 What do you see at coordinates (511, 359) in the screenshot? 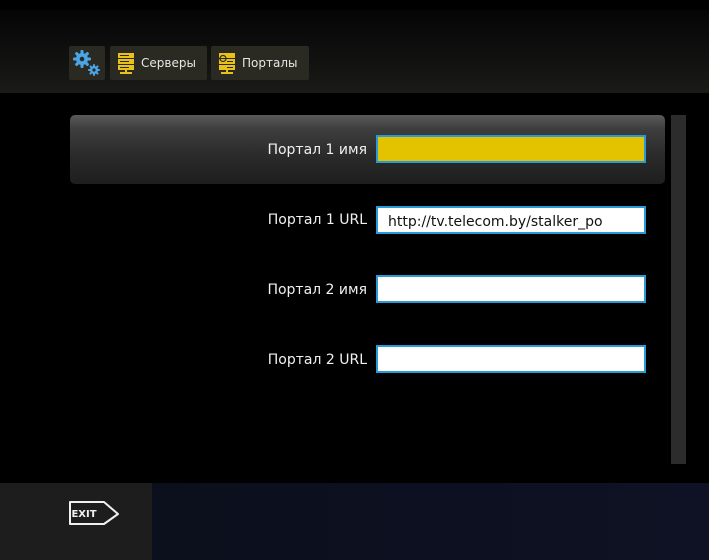
I see `portal2-url-input` at bounding box center [511, 359].